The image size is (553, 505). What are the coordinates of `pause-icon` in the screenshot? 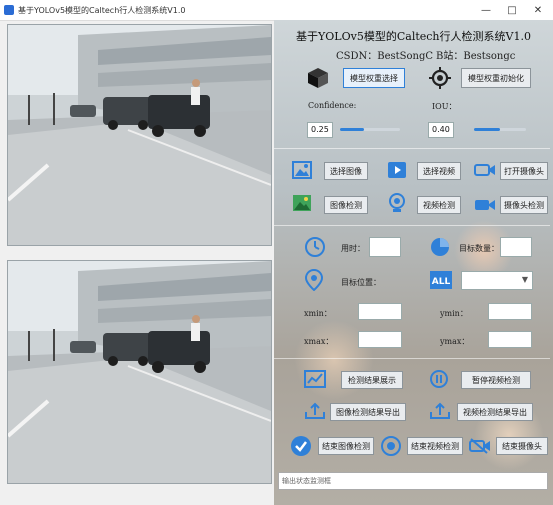 It's located at (439, 379).